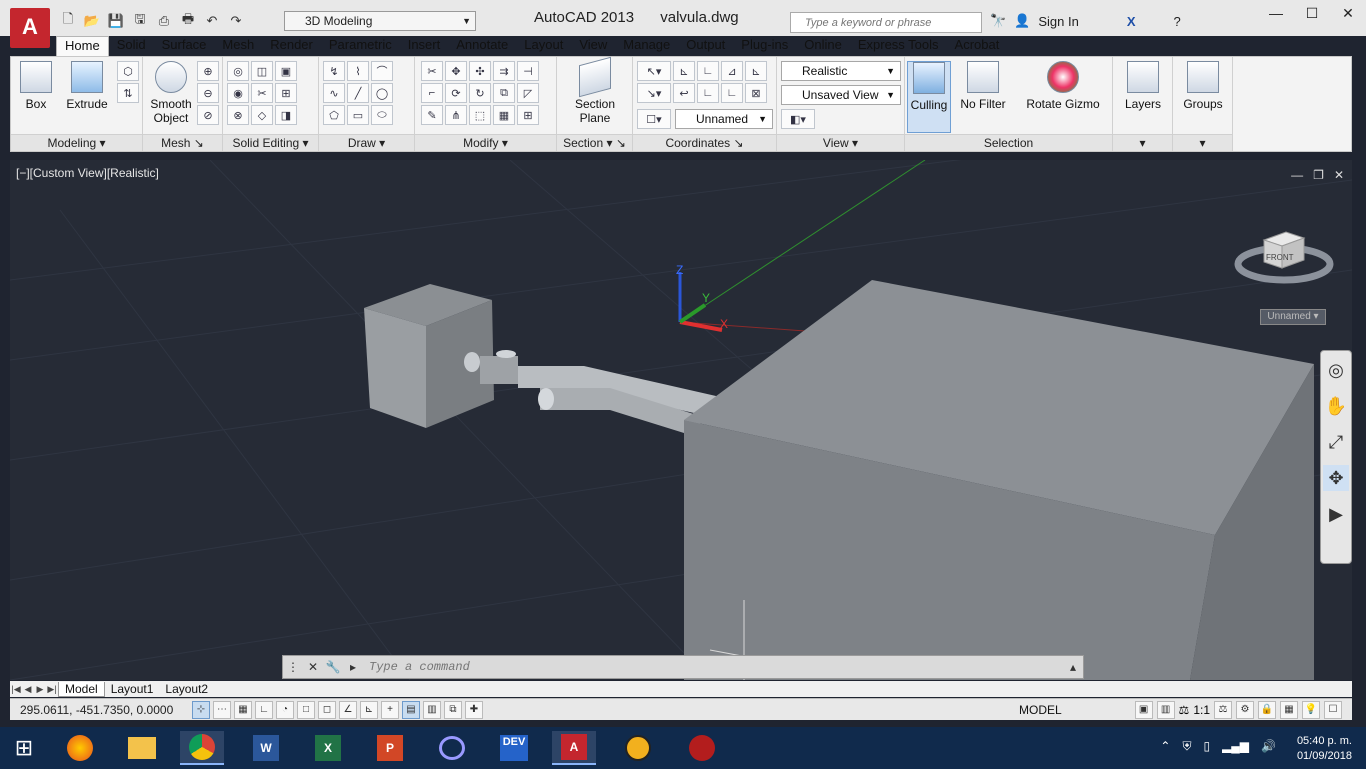 The image size is (1366, 769). Describe the element at coordinates (472, 362) in the screenshot. I see `valve-stem` at that location.